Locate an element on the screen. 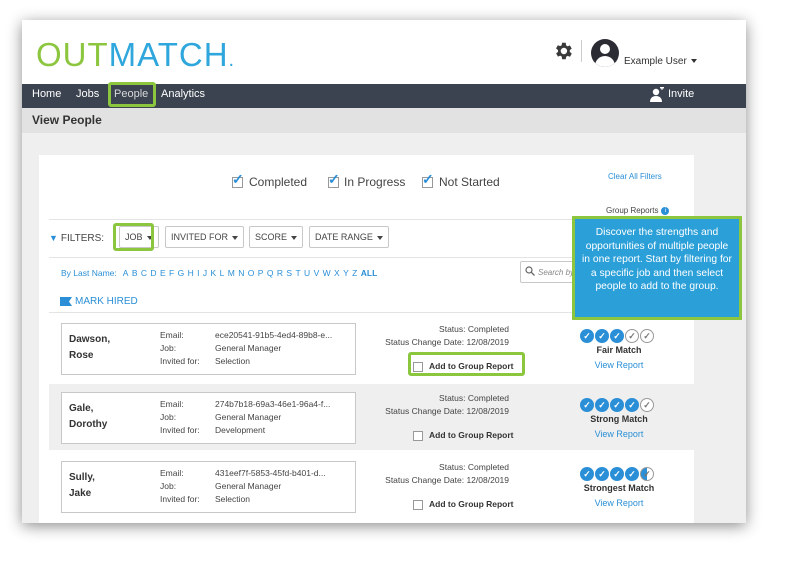  status-value: Completed is located at coordinates (488, 329).